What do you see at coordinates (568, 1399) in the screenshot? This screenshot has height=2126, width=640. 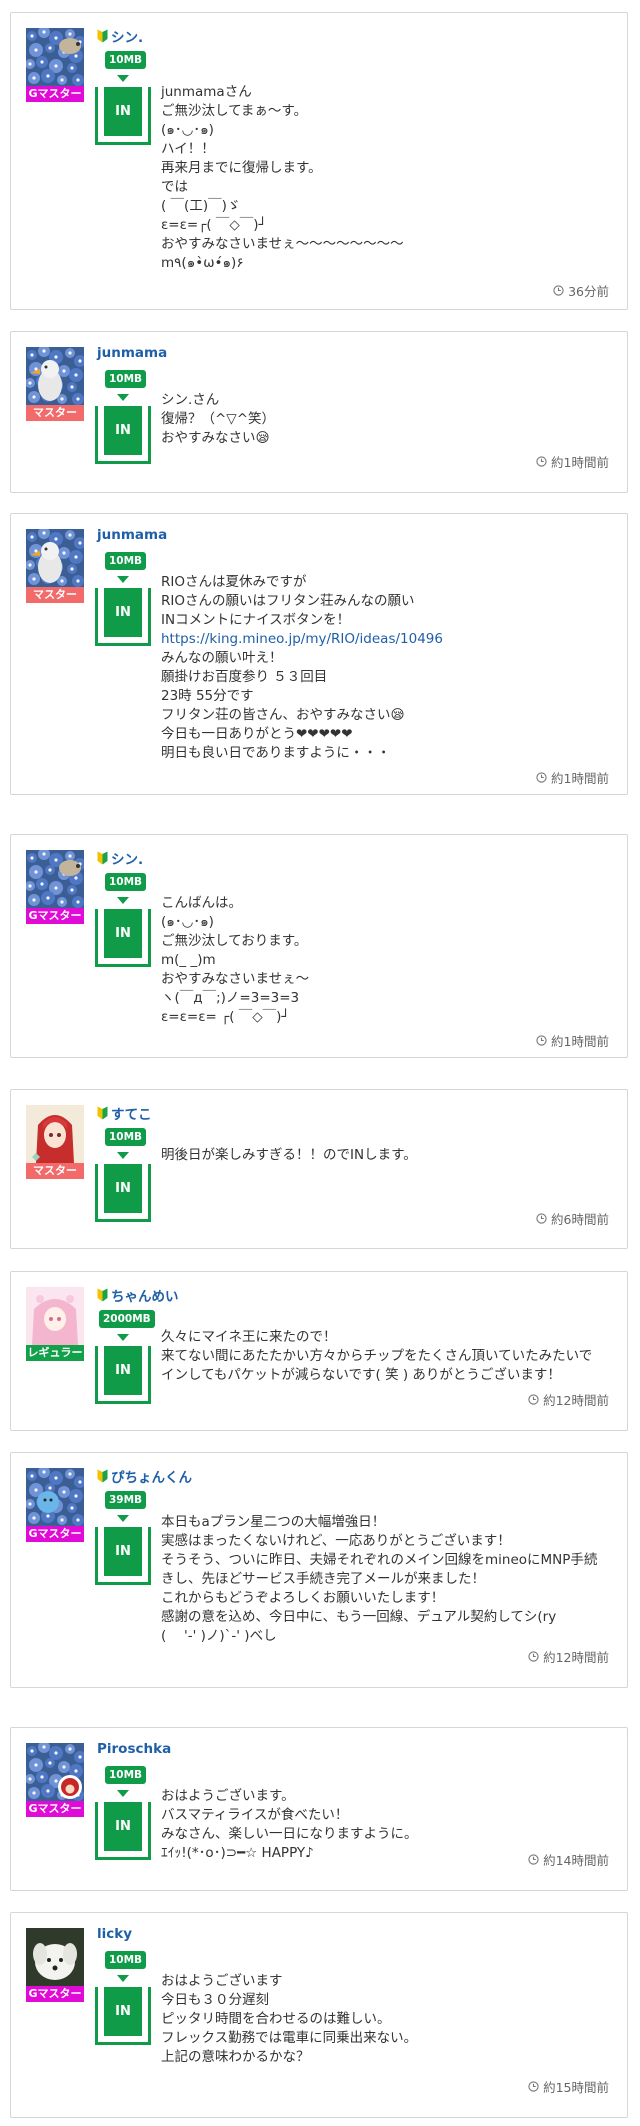 I see `post-timestamp: 約12時間前` at bounding box center [568, 1399].